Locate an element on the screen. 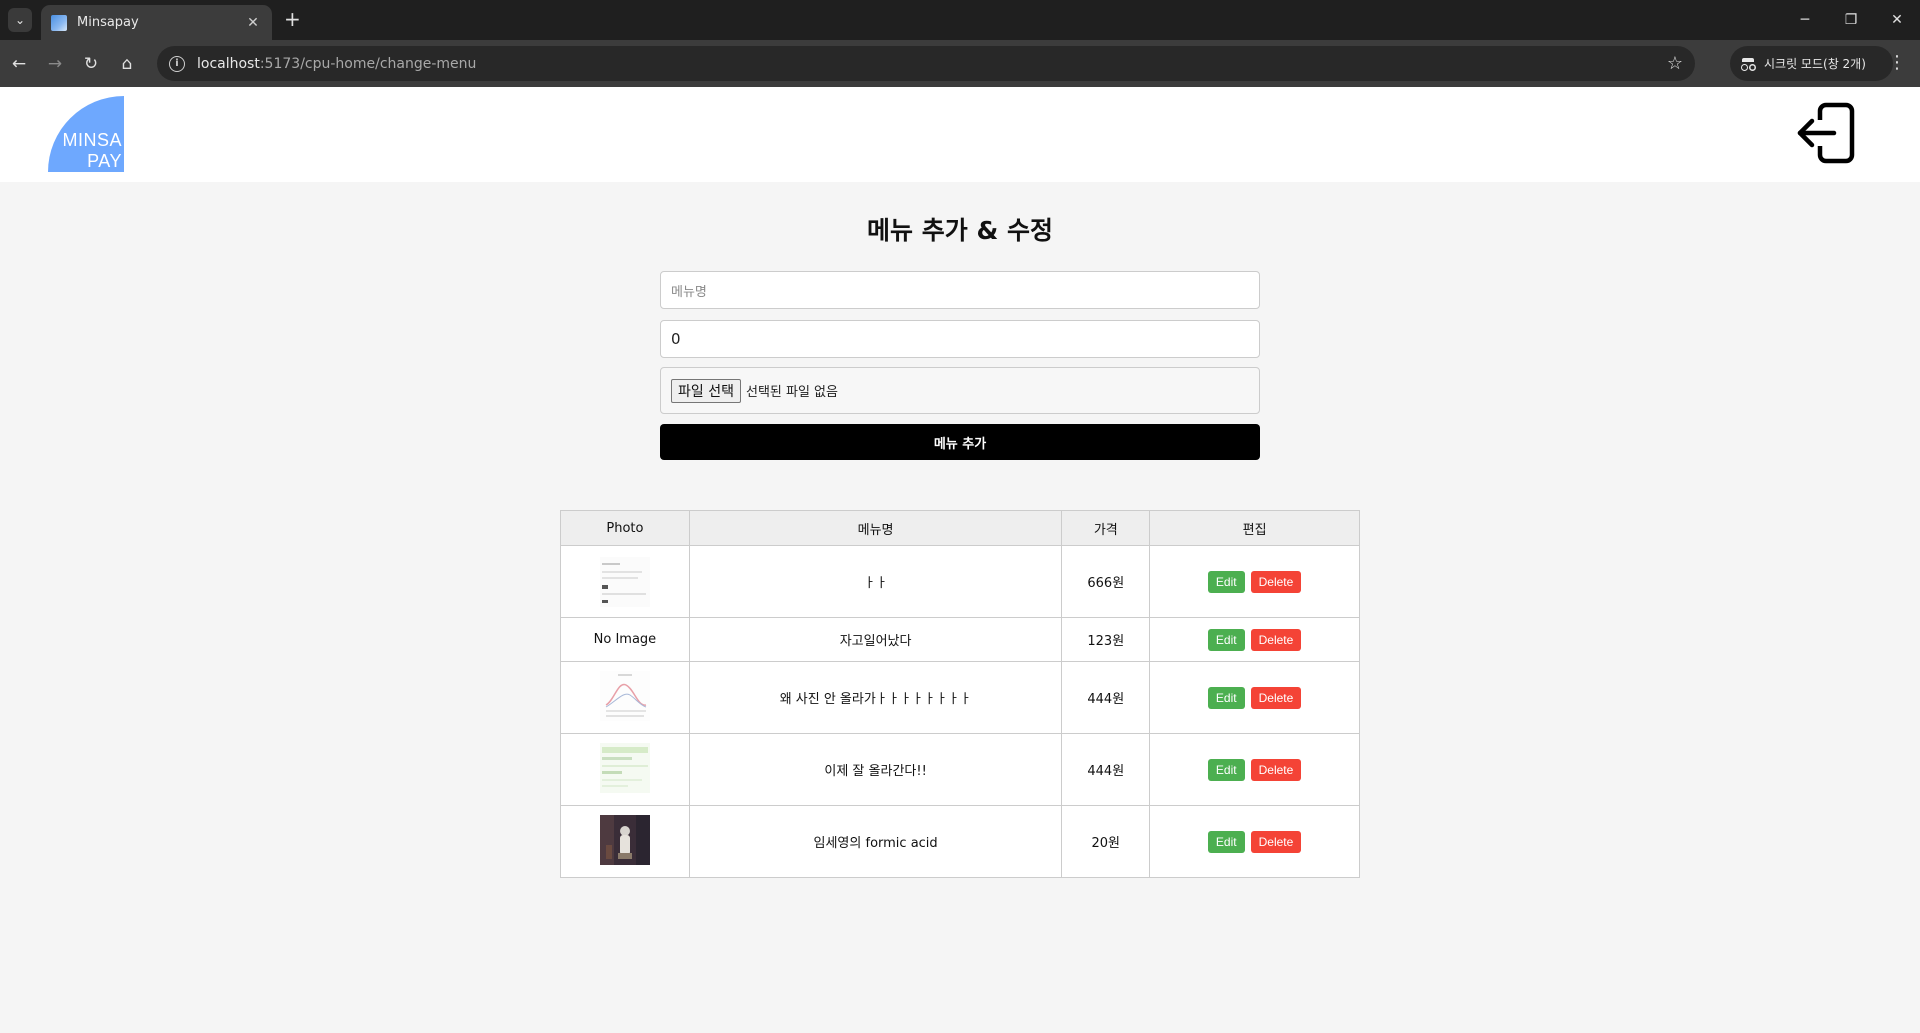  logo-text-line1: MINSA is located at coordinates (92, 140).